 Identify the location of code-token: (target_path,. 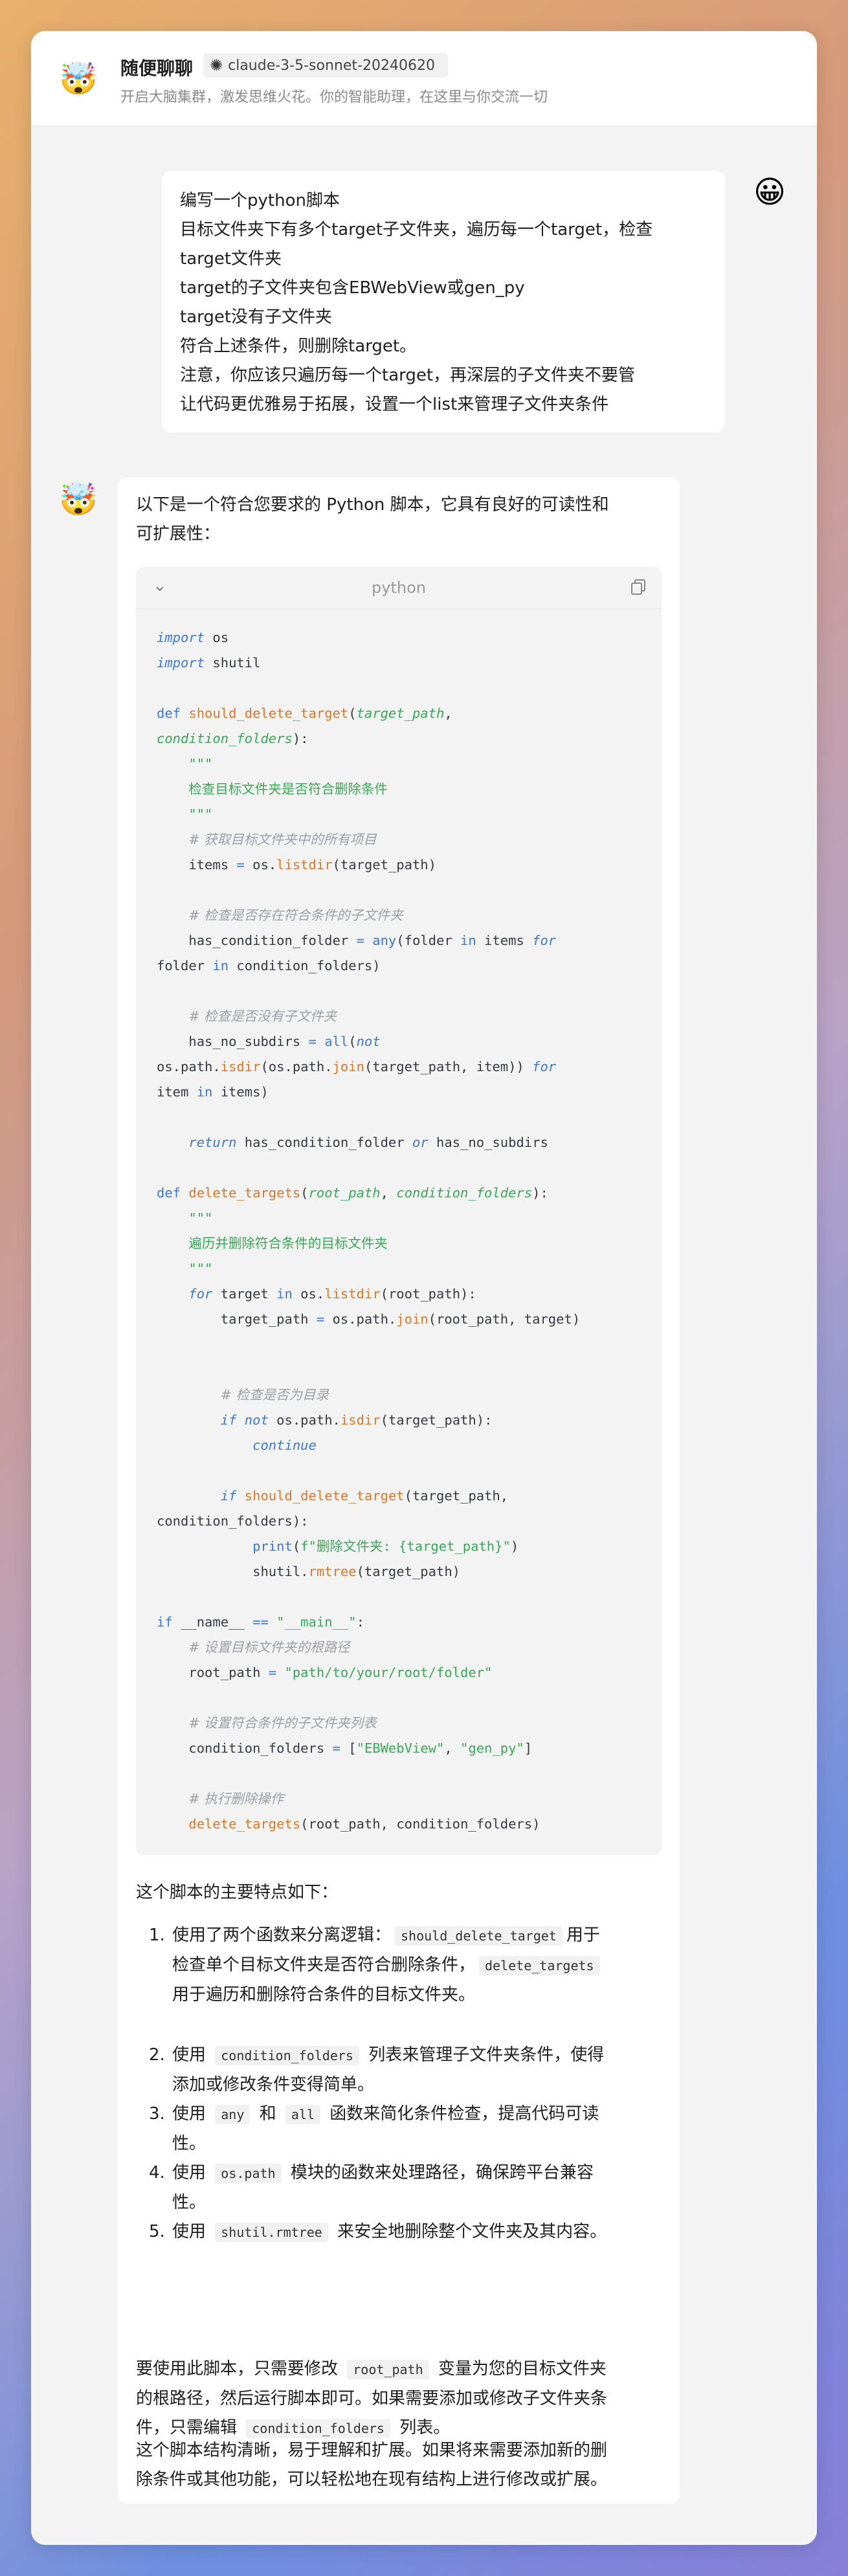
(456, 1496).